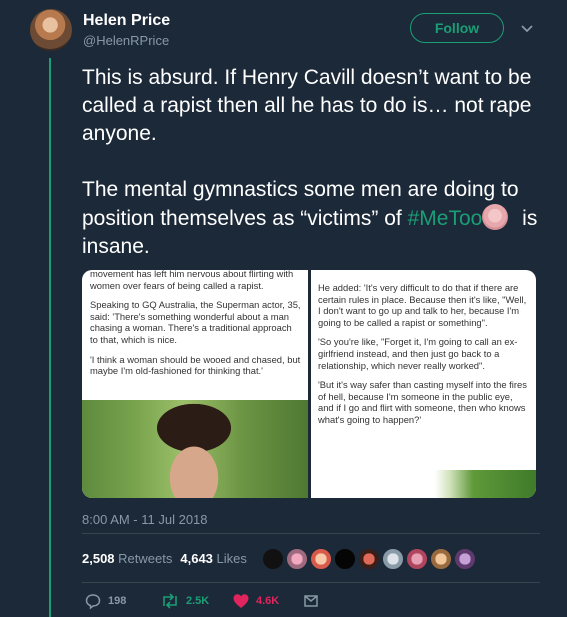  What do you see at coordinates (268, 601) in the screenshot?
I see `like-count: 4.6K` at bounding box center [268, 601].